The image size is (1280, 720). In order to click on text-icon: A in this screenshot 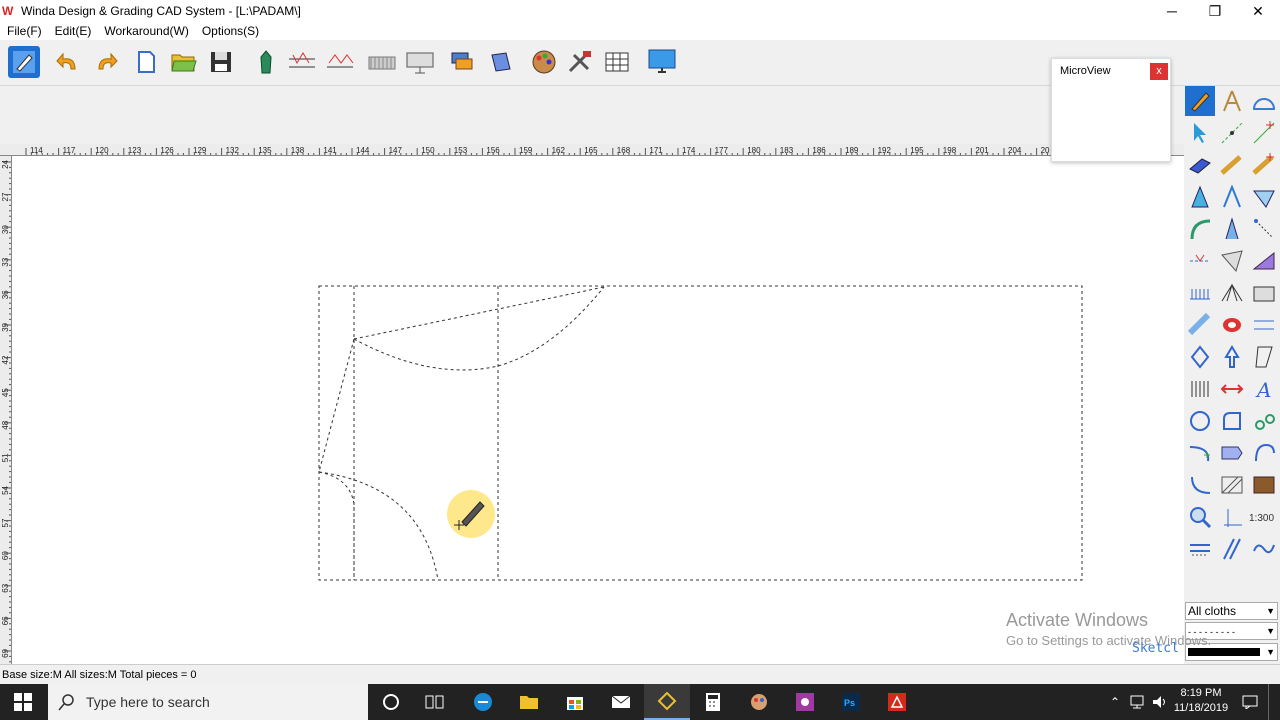, I will do `click(1264, 389)`.